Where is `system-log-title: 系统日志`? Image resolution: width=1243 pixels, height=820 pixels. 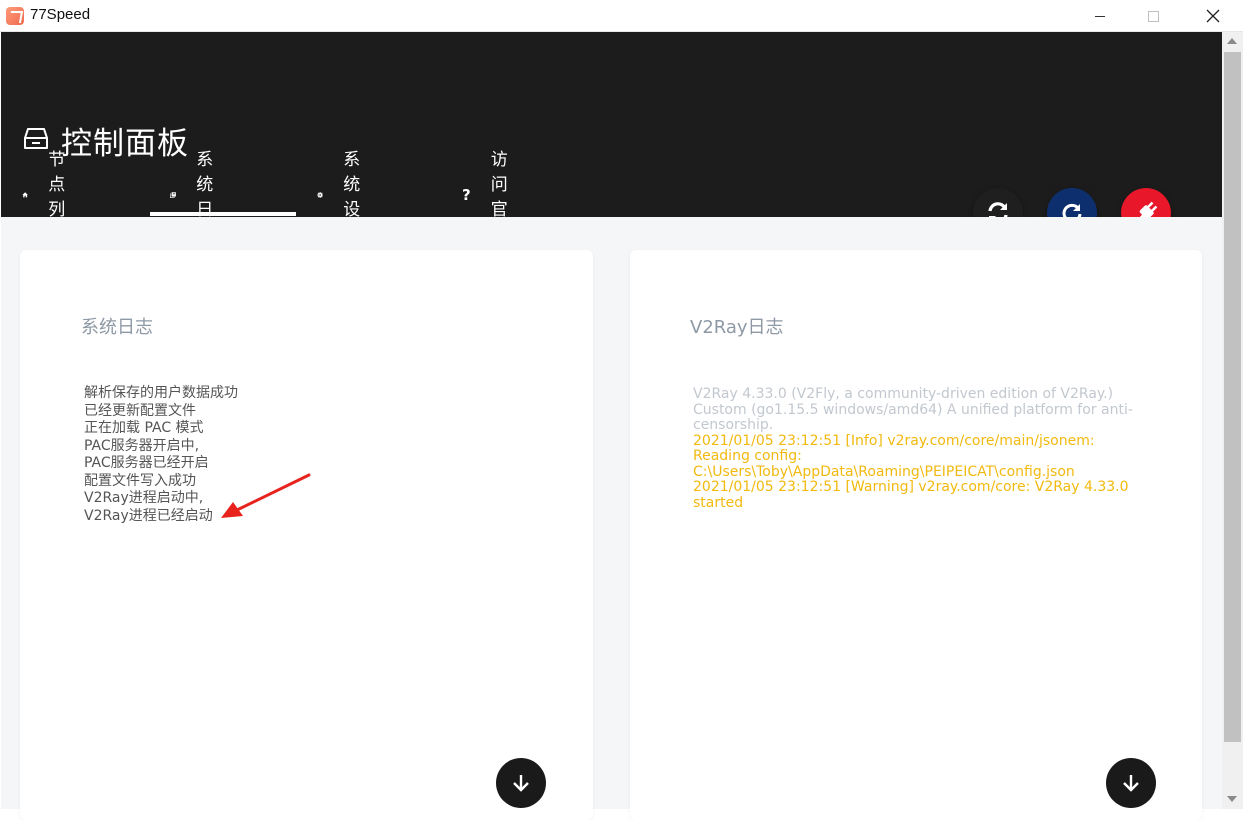
system-log-title: 系统日志 is located at coordinates (117, 327).